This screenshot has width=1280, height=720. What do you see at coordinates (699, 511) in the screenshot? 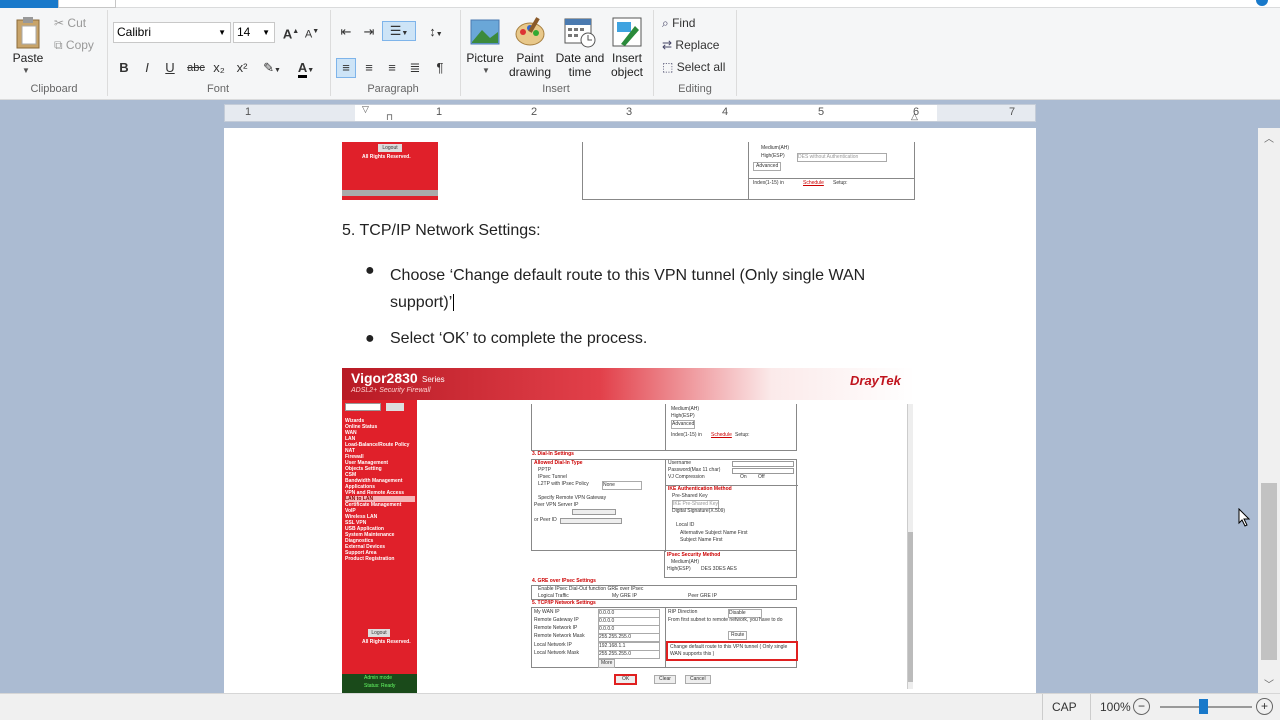
I see `ss-digsig: Digital Signature(X.509)` at bounding box center [699, 511].